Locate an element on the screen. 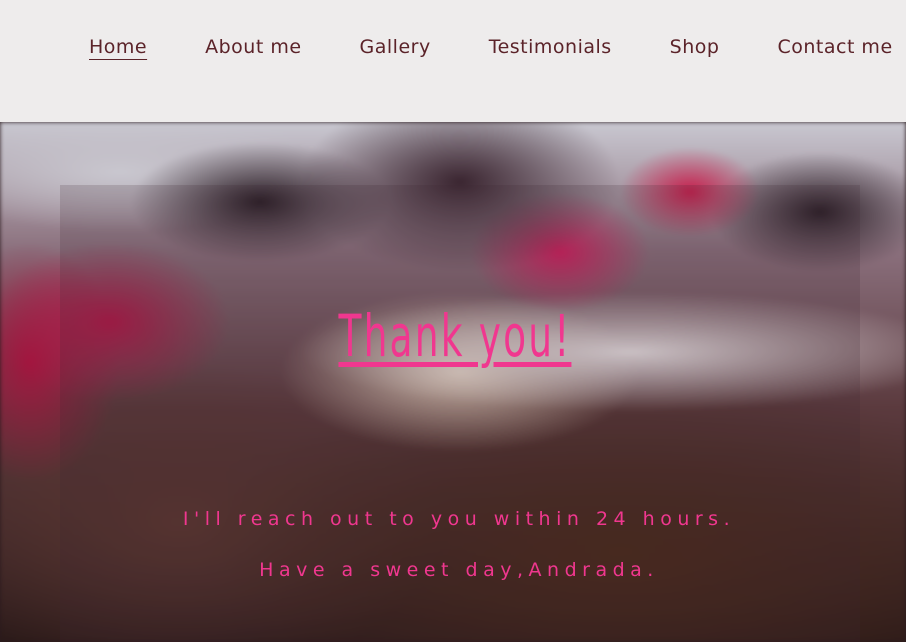 The image size is (906, 642). reach-out-message: I'll reach out to you within 24 hours. is located at coordinates (459, 519).